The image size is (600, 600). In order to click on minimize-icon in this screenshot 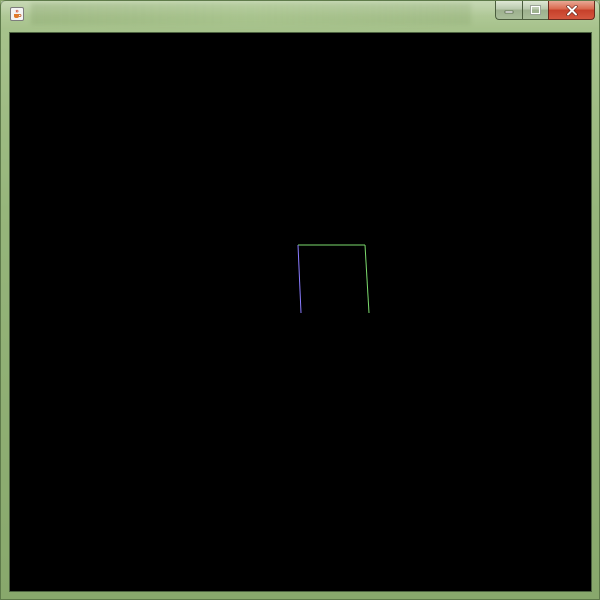, I will do `click(509, 12)`.